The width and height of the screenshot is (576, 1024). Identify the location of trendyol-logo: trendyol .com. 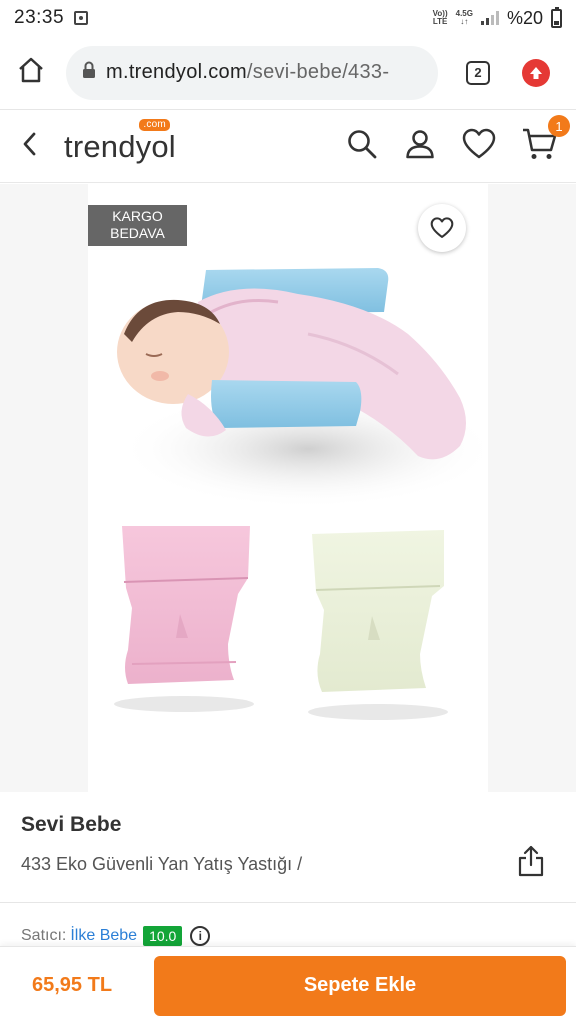
(120, 141).